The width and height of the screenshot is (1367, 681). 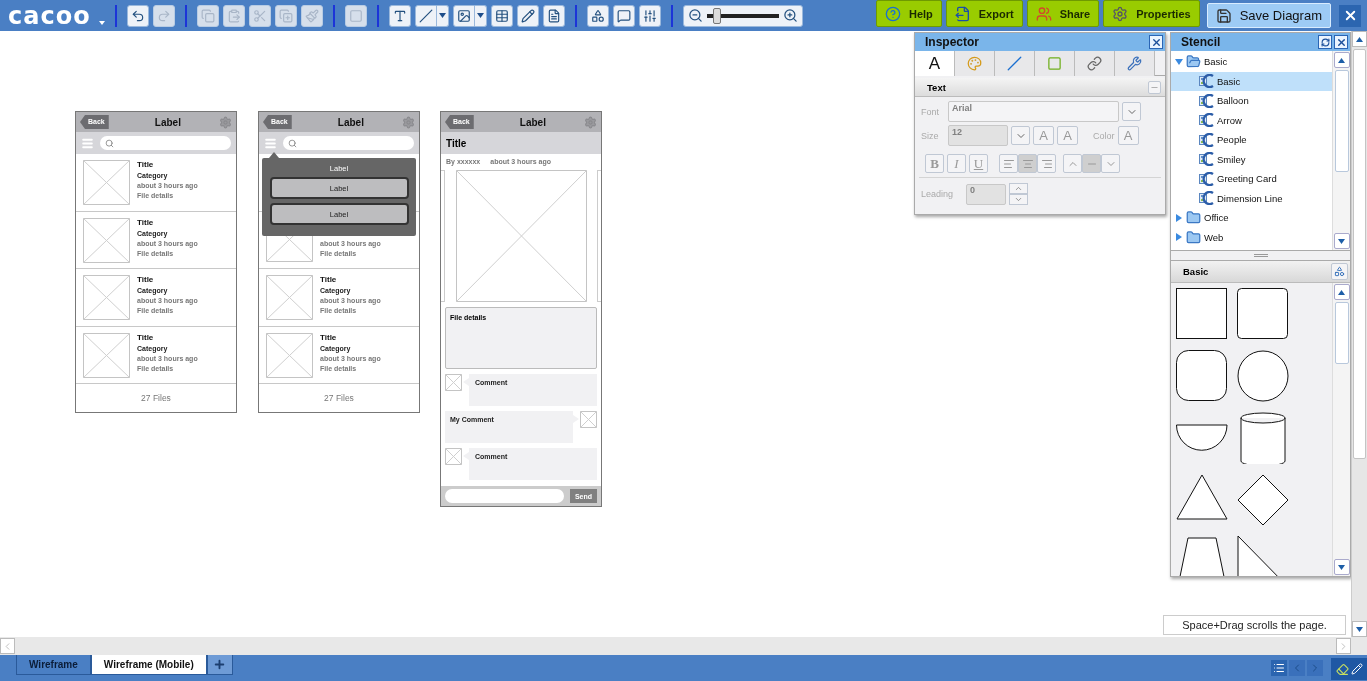 I want to click on share-button: Share, so click(x=1063, y=13).